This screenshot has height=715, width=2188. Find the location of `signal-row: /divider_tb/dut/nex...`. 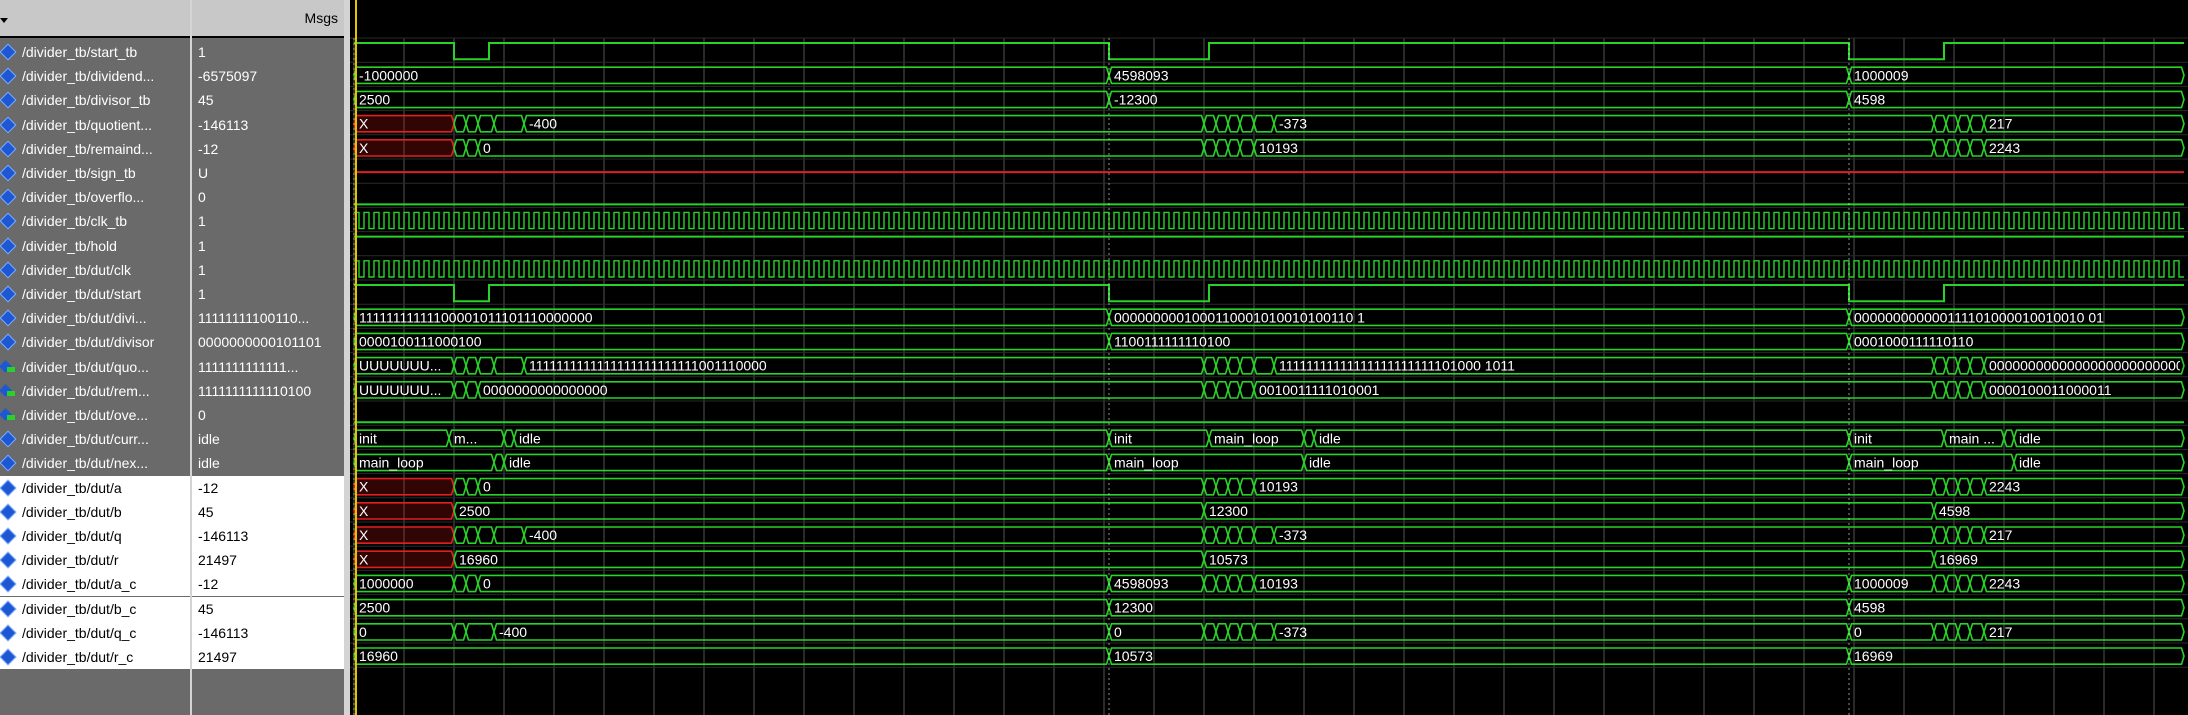

signal-row: /divider_tb/dut/nex... is located at coordinates (95, 463).